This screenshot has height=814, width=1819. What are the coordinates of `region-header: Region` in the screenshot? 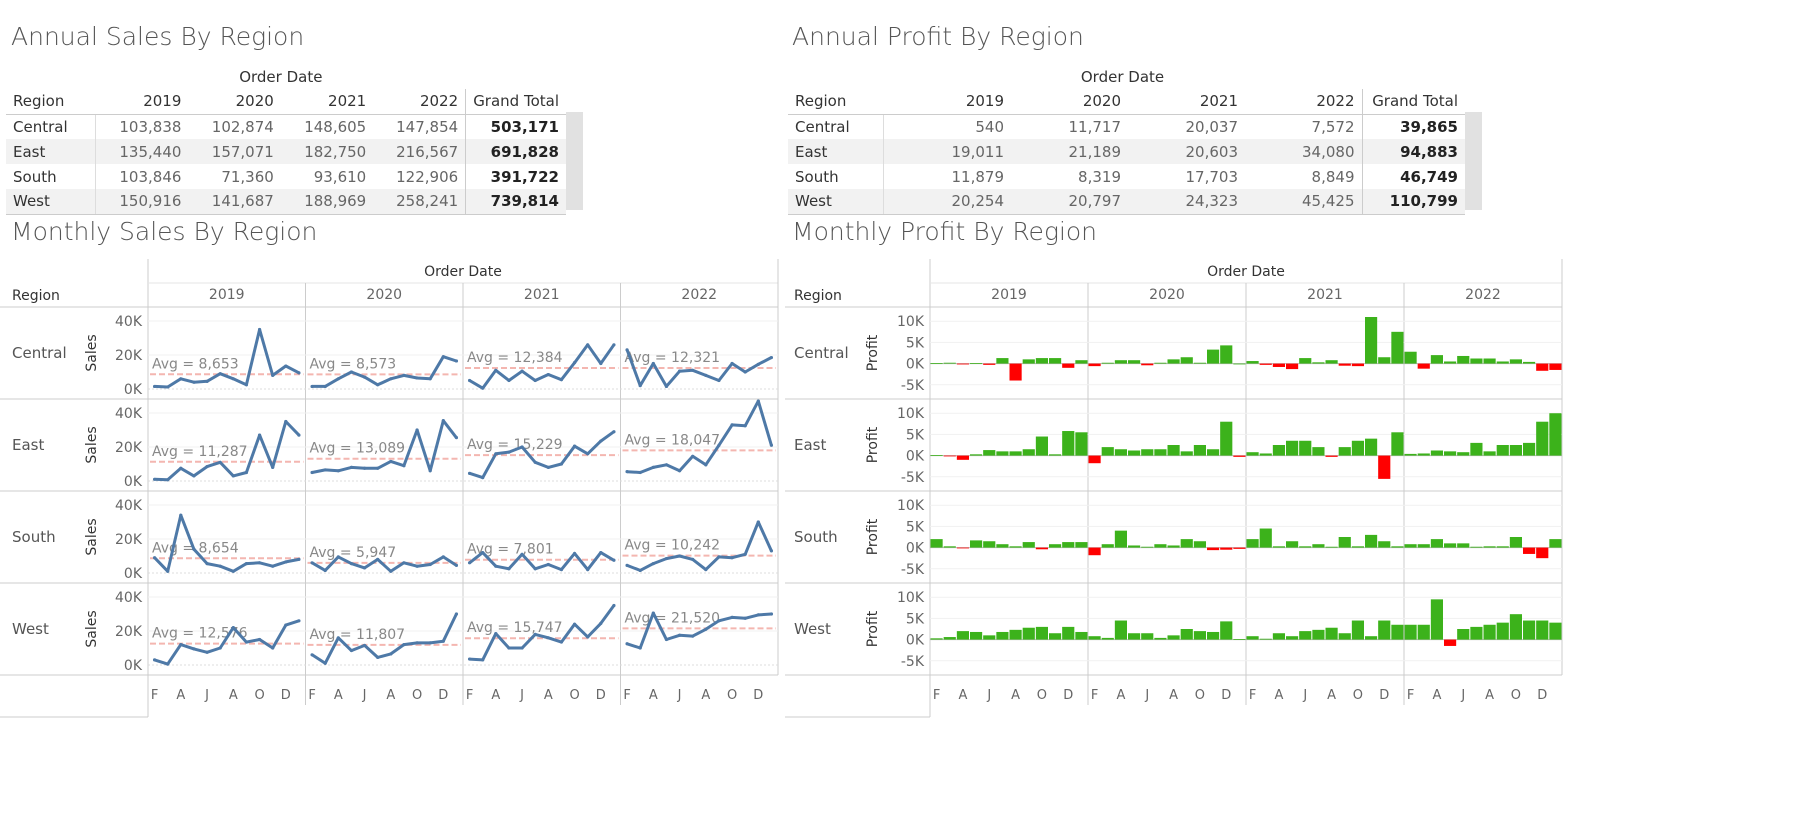 It's located at (818, 296).